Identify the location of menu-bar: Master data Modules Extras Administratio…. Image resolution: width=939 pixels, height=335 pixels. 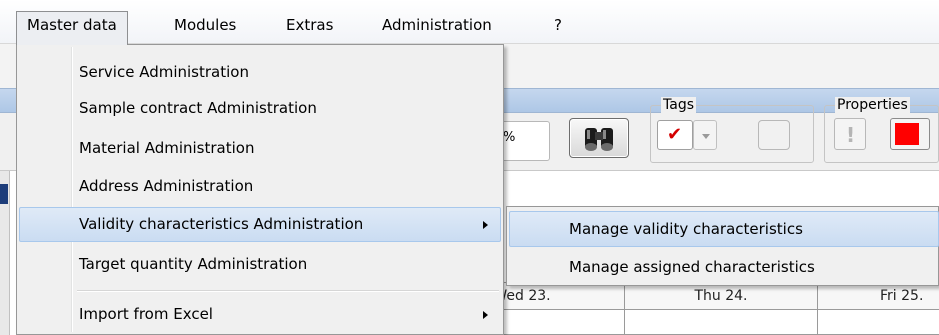
(469, 22).